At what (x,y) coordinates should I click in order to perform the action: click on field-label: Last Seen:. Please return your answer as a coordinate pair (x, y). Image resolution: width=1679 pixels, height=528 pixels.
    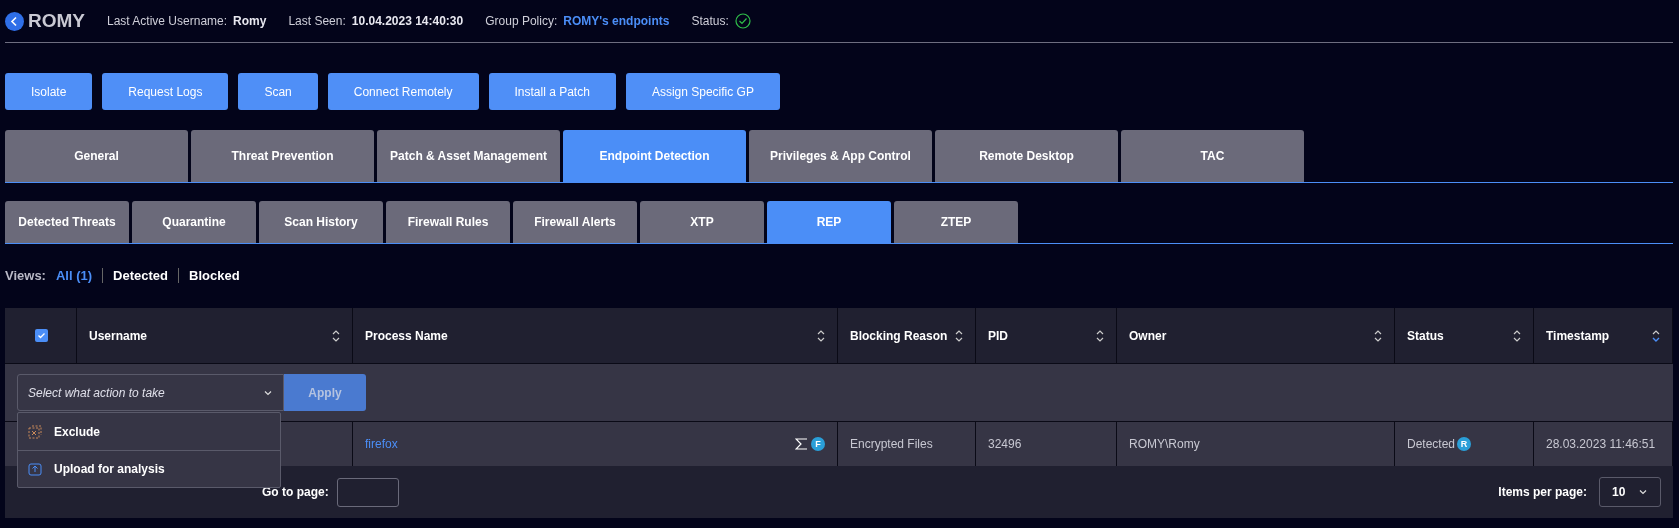
    Looking at the image, I should click on (317, 21).